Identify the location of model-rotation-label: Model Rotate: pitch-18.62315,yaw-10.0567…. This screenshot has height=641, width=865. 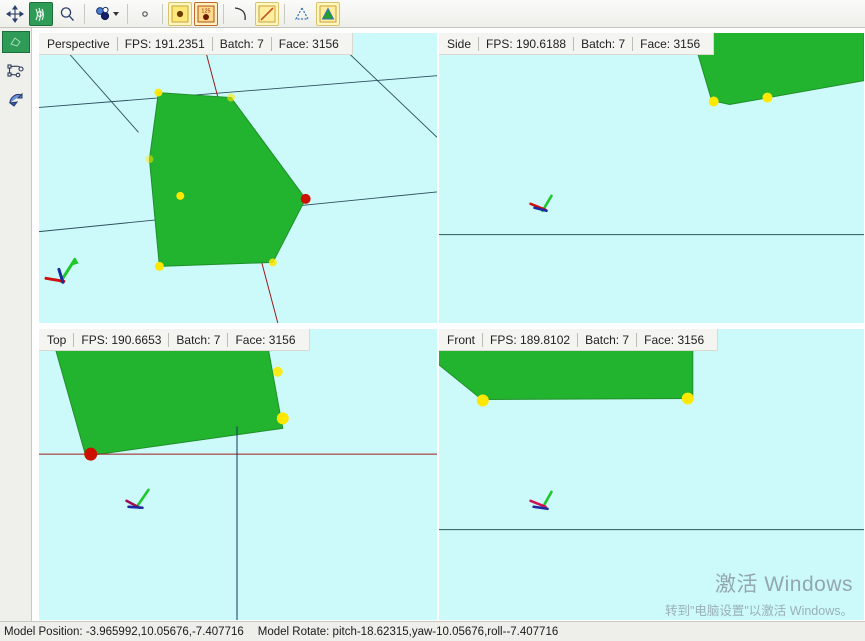
(408, 631).